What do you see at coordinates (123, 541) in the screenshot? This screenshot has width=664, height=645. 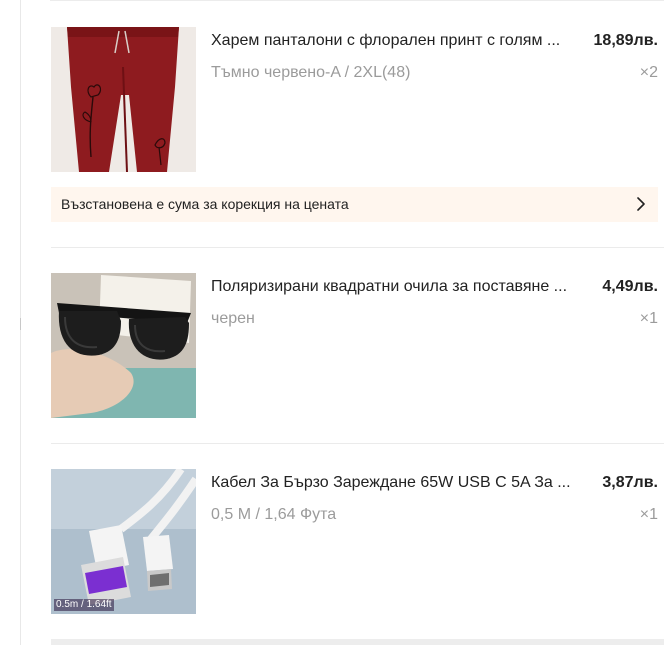 I see `usb-c-cable-image: 0.5m / 1.64ft` at bounding box center [123, 541].